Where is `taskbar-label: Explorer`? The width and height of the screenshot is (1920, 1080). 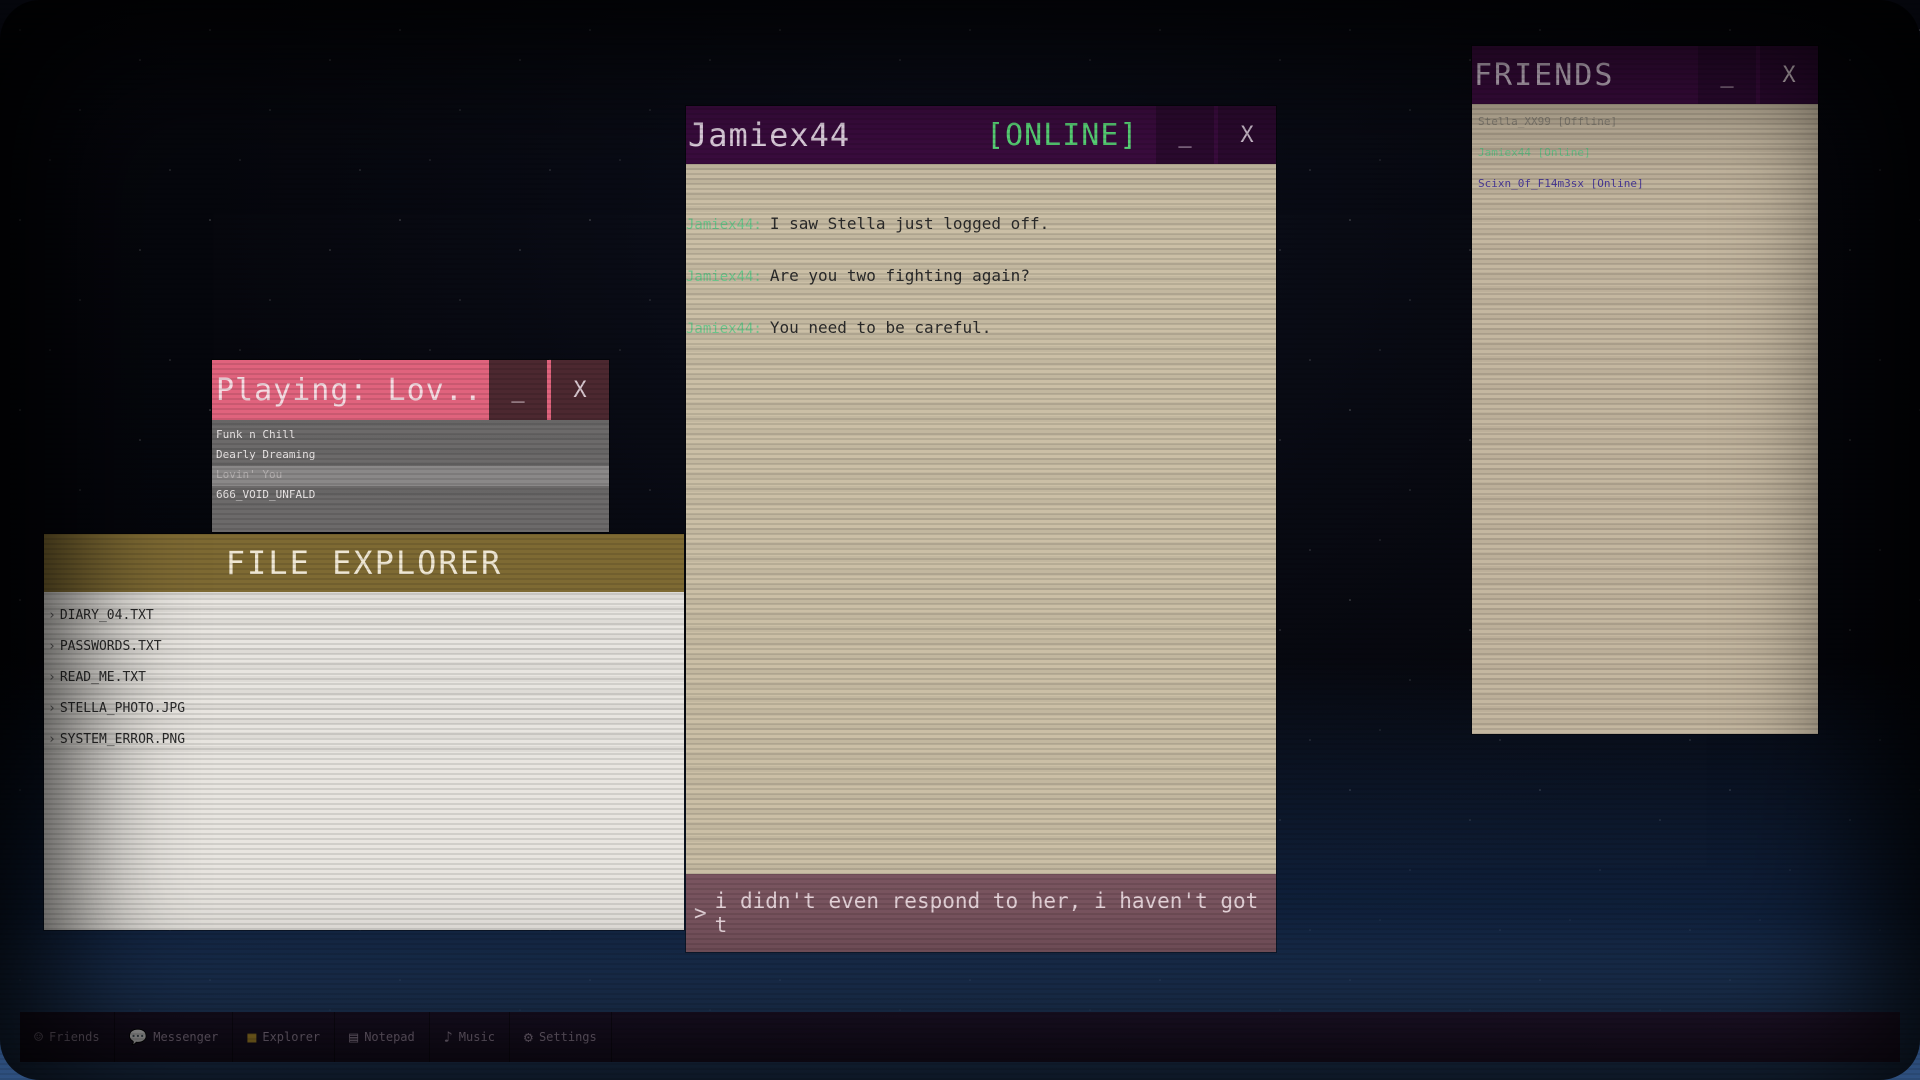 taskbar-label: Explorer is located at coordinates (291, 1037).